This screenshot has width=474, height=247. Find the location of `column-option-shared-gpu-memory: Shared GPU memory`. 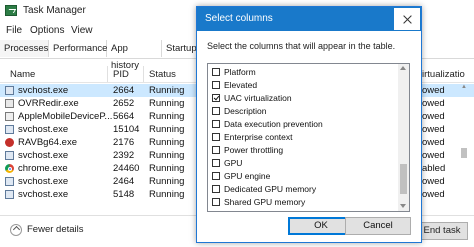

column-option-shared-gpu-memory: Shared GPU memory is located at coordinates (303, 202).